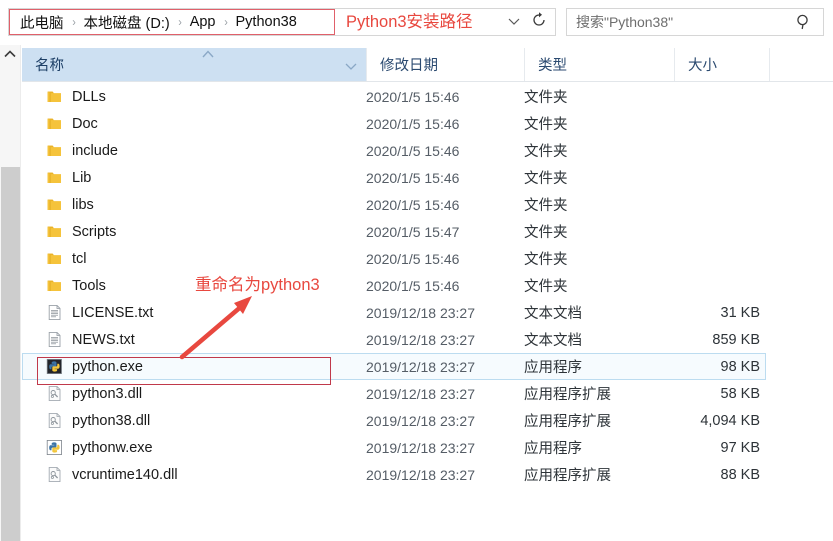  I want to click on column-header-date-modified: 修改日期, so click(445, 64).